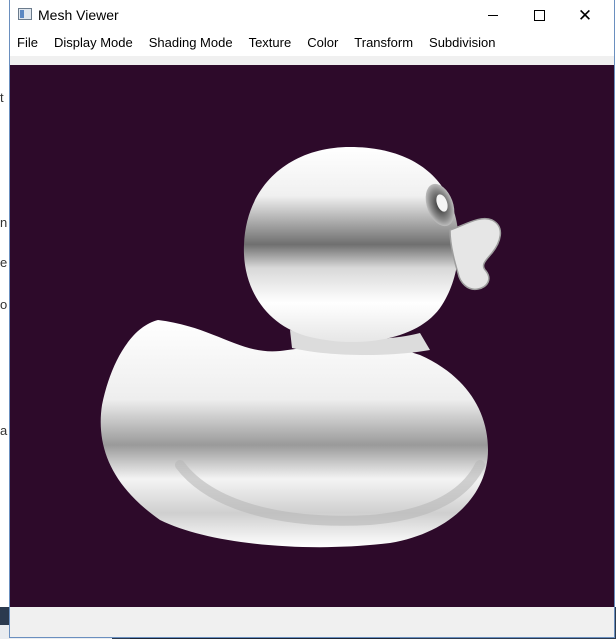 The height and width of the screenshot is (639, 616). I want to click on title-bar: Mesh Viewer ✕, so click(312, 15).